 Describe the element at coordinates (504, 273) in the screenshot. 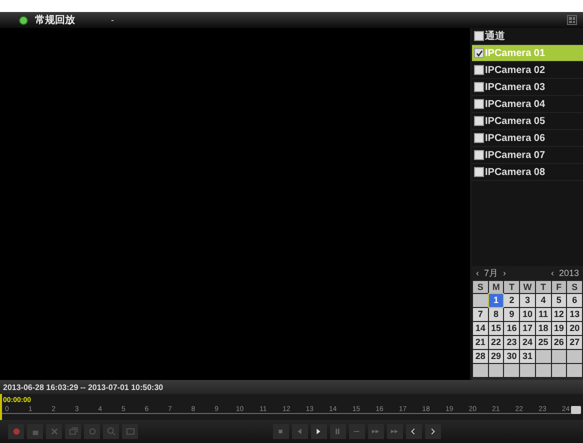

I see `next-month-button: ›` at that location.